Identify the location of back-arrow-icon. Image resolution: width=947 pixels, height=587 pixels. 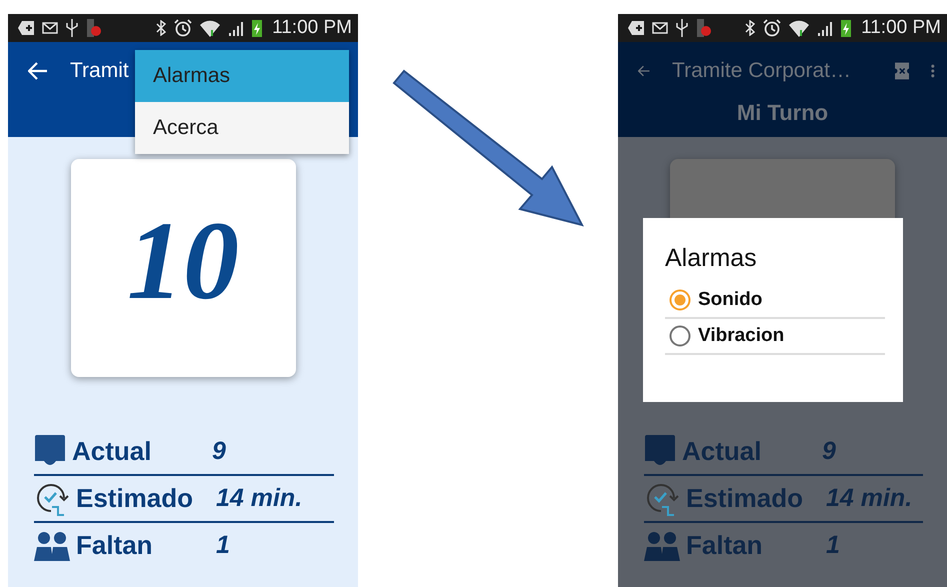
(38, 71).